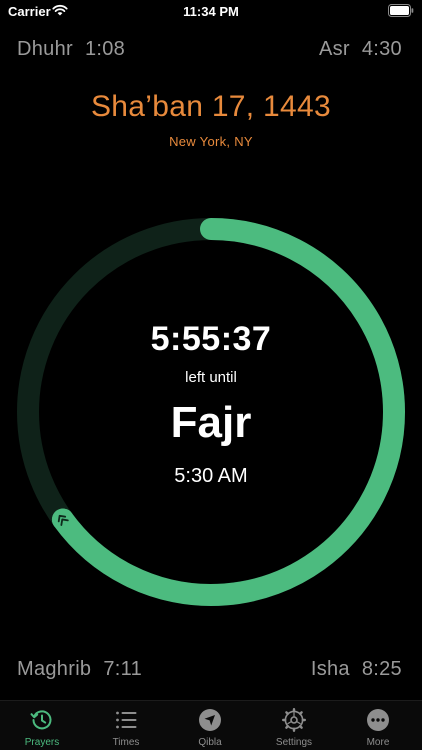 This screenshot has width=422, height=750. What do you see at coordinates (126, 720) in the screenshot?
I see `list-icon` at bounding box center [126, 720].